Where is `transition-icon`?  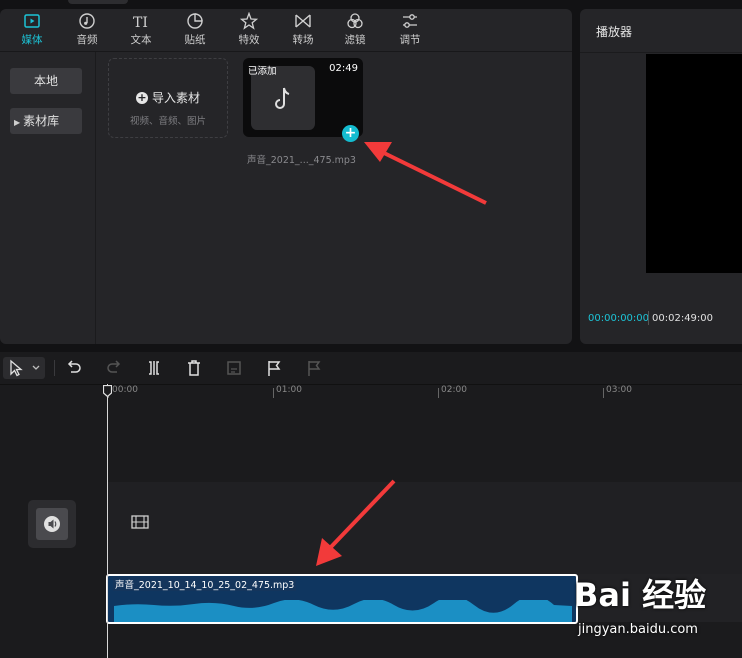 transition-icon is located at coordinates (303, 21).